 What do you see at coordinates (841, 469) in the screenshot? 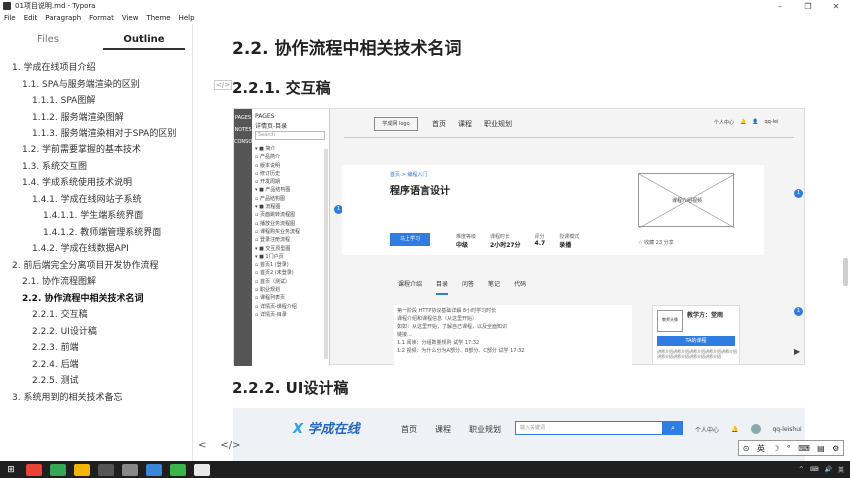
I see `ime-indicator: 英` at bounding box center [841, 469].